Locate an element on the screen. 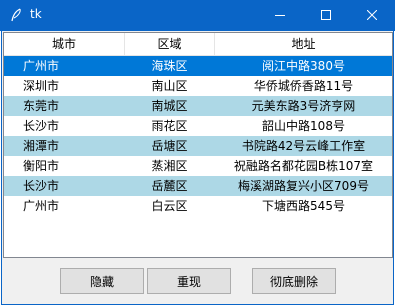 This screenshot has width=395, height=306. cell-district: 南城区 is located at coordinates (169, 106).